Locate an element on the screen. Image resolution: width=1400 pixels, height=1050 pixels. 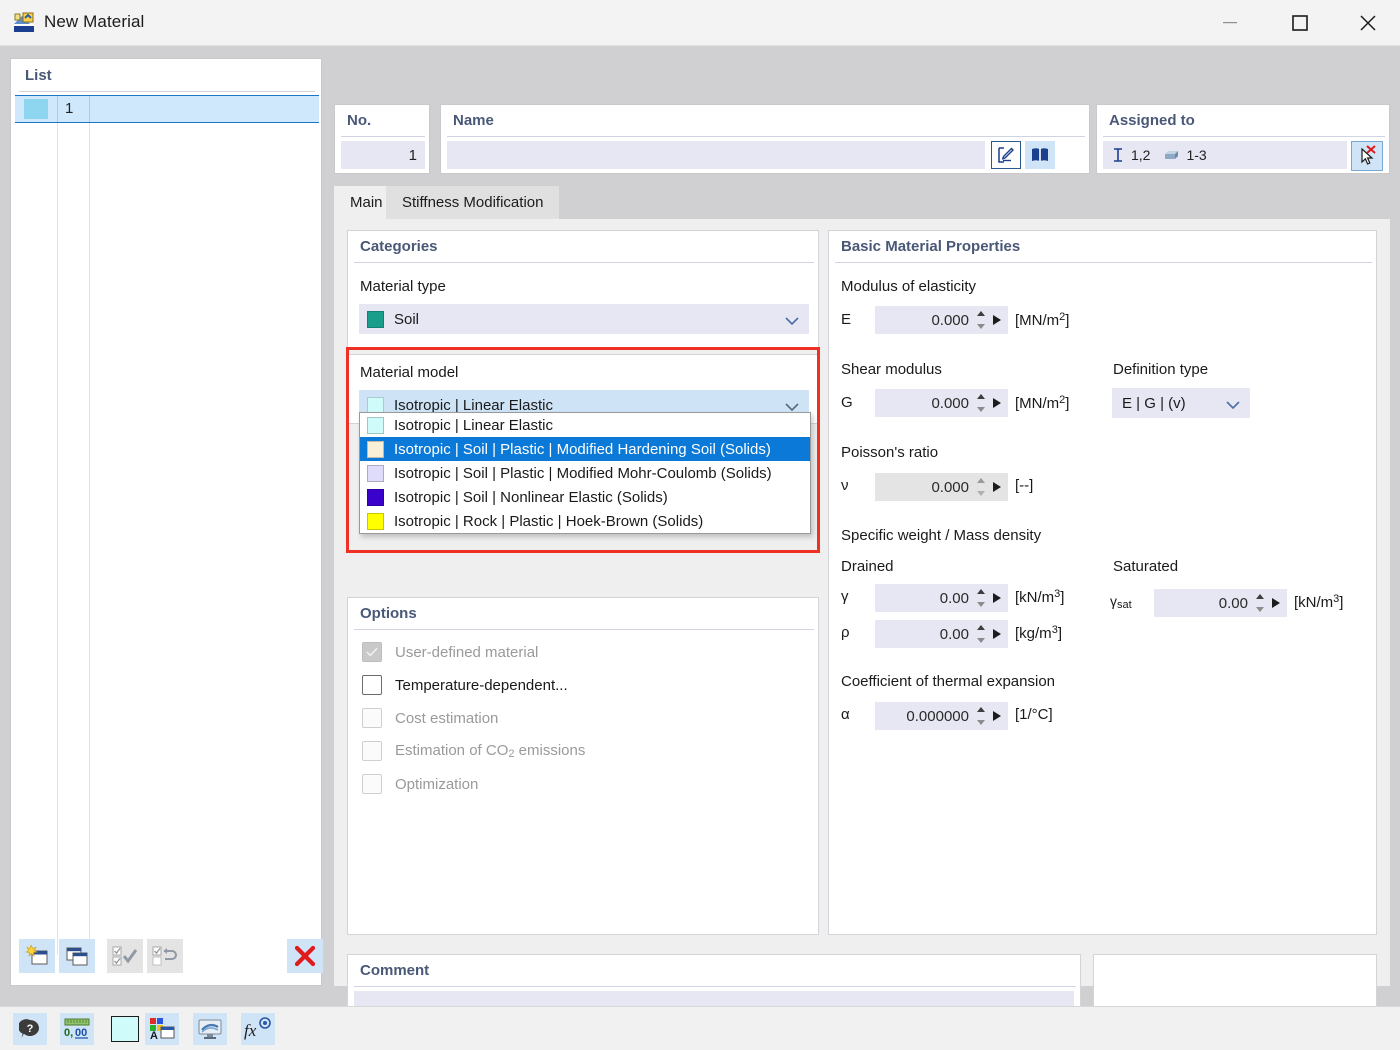
list-panel-title: List is located at coordinates (38, 75).